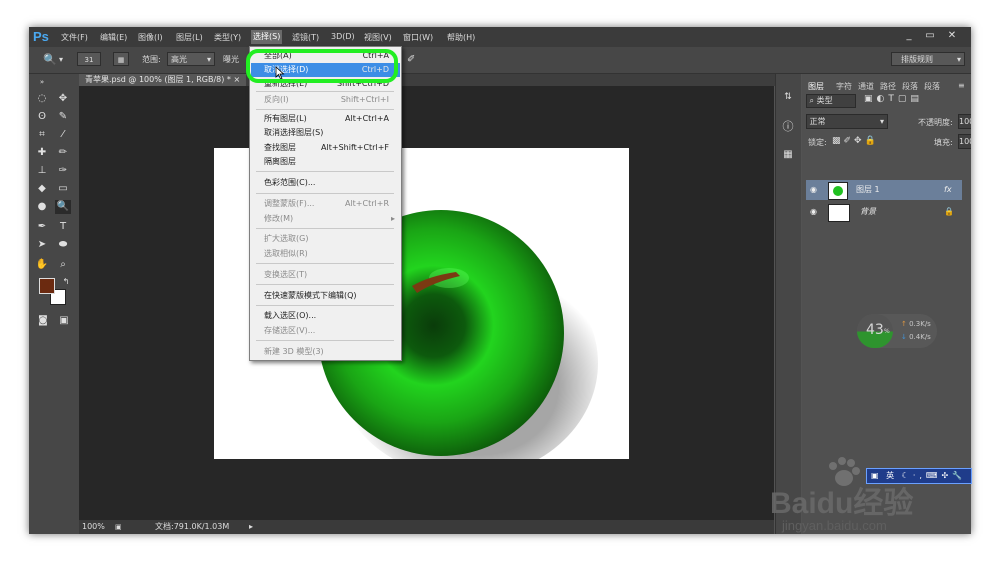 Image resolution: width=1000 pixels, height=562 pixels. Describe the element at coordinates (910, 86) in the screenshot. I see `tab-paragraph: 段落` at that location.